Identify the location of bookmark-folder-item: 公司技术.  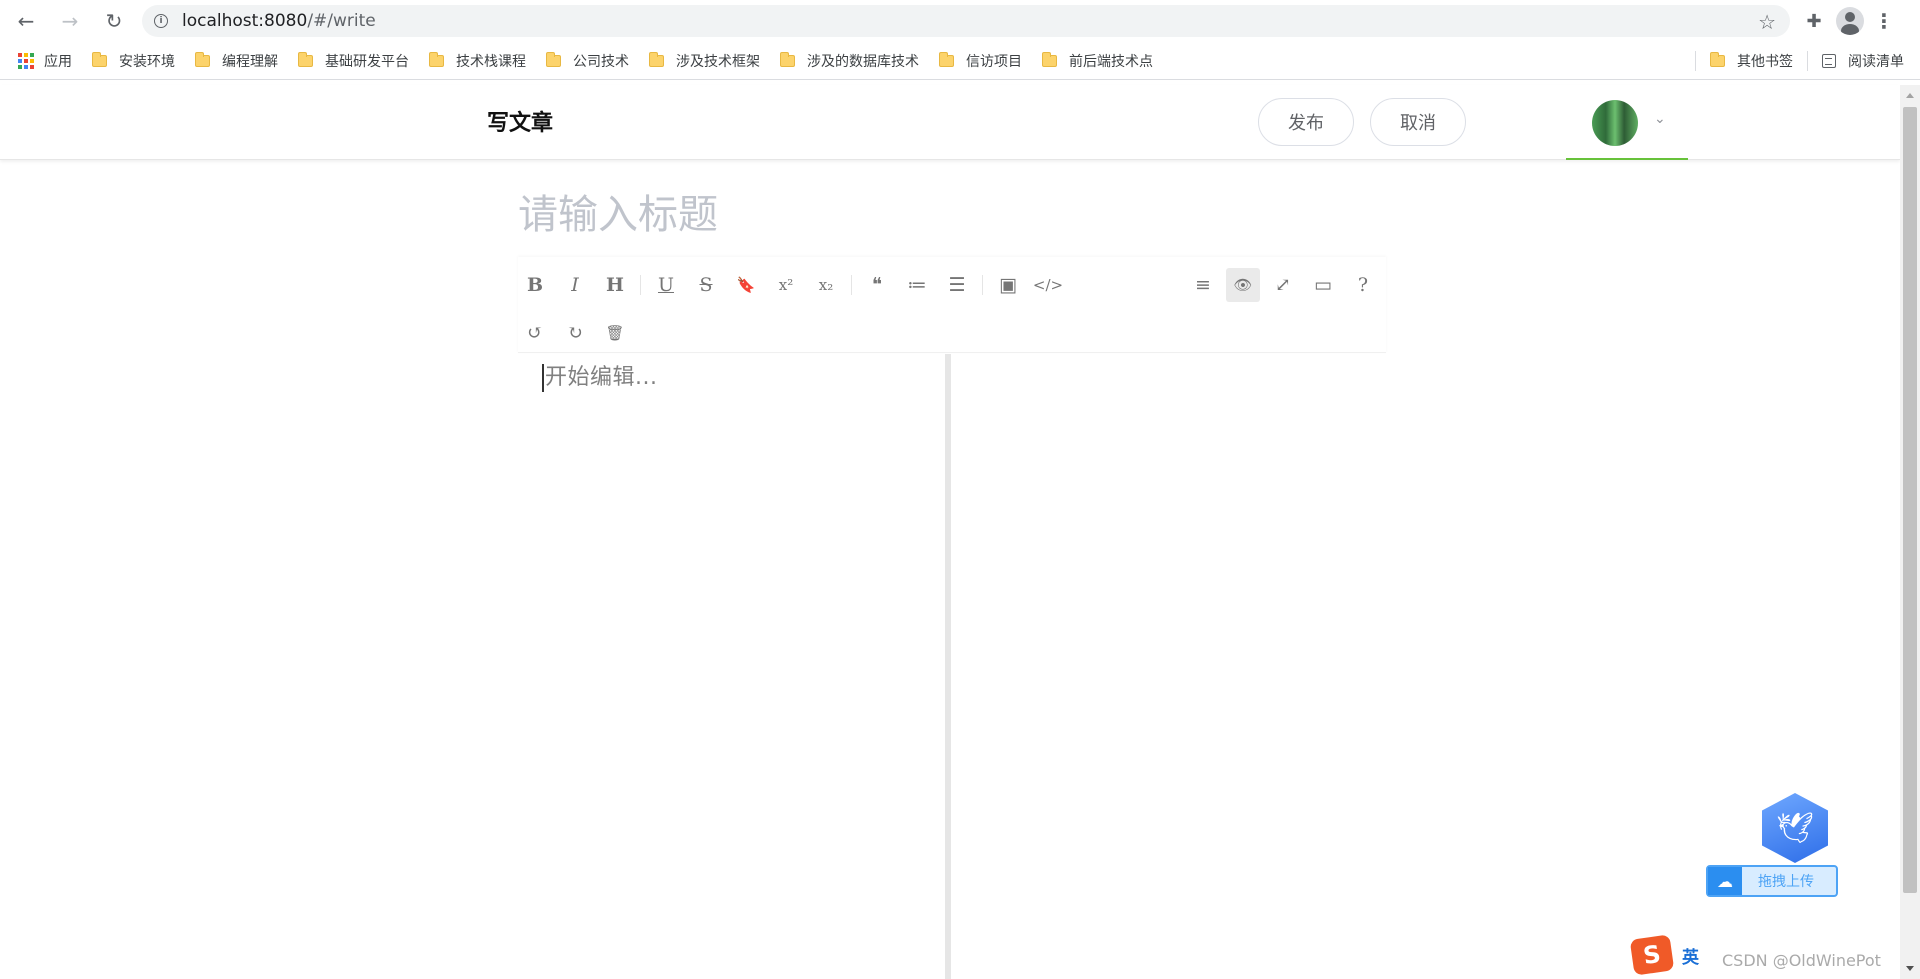
(587, 61).